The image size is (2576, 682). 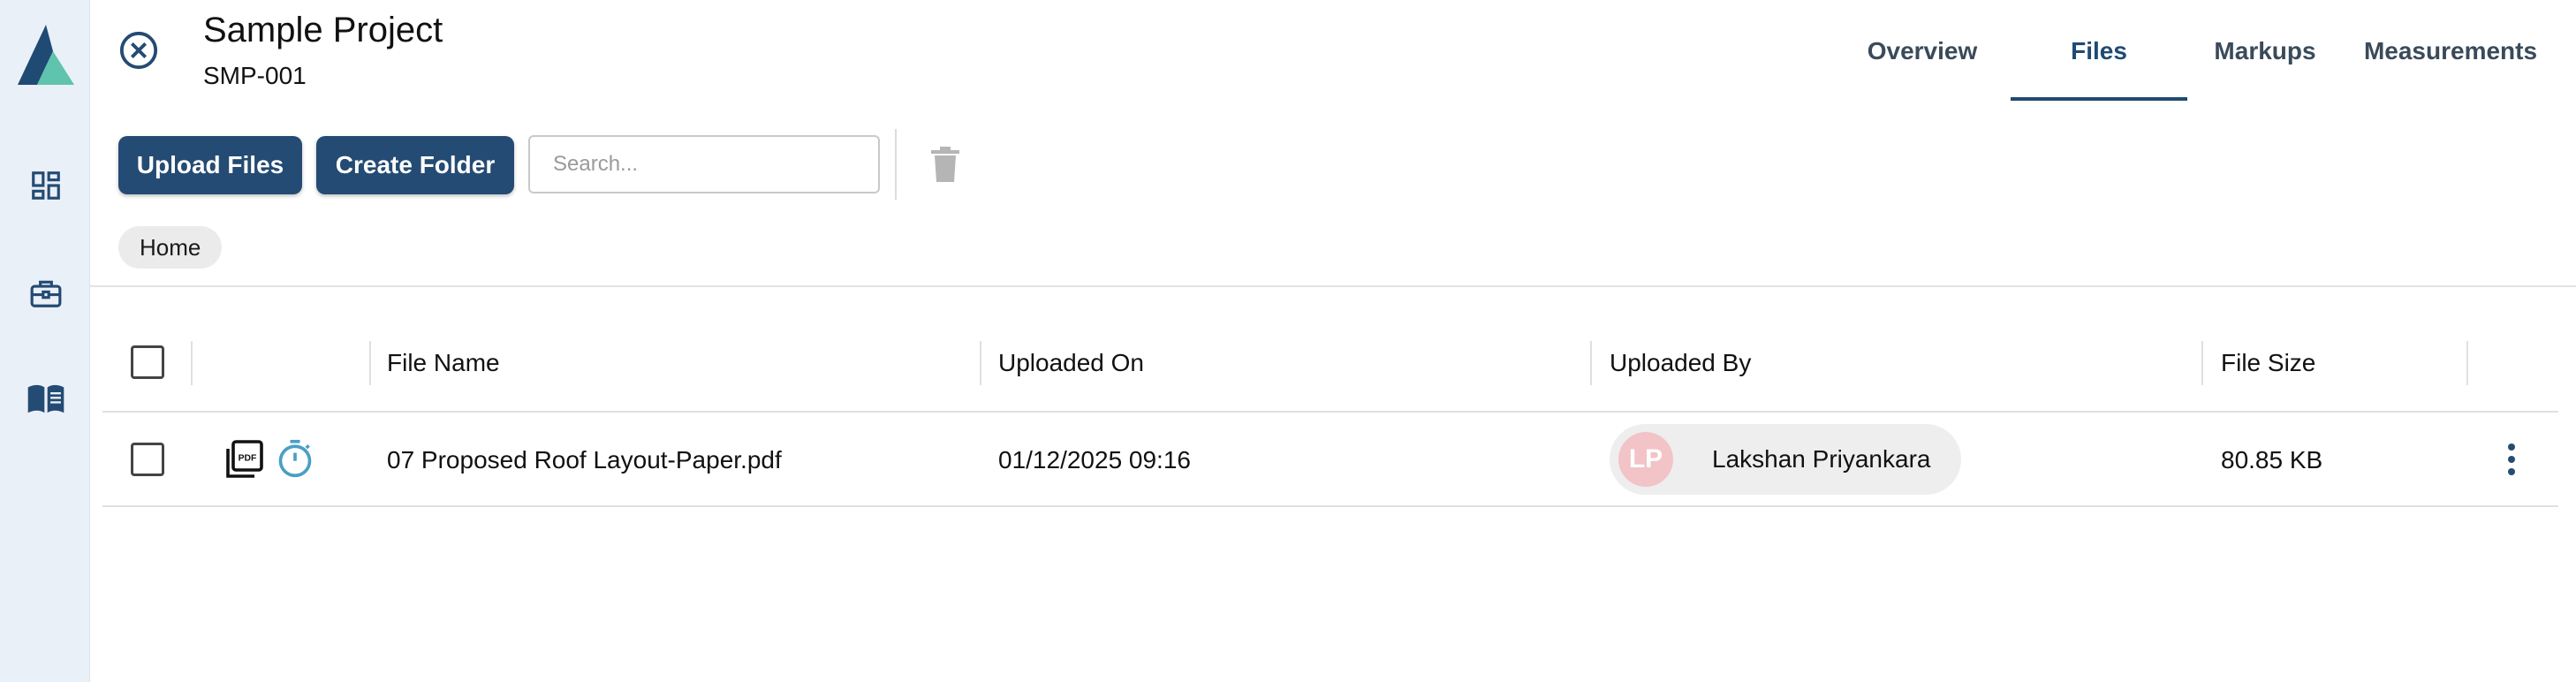 I want to click on close-button, so click(x=139, y=50).